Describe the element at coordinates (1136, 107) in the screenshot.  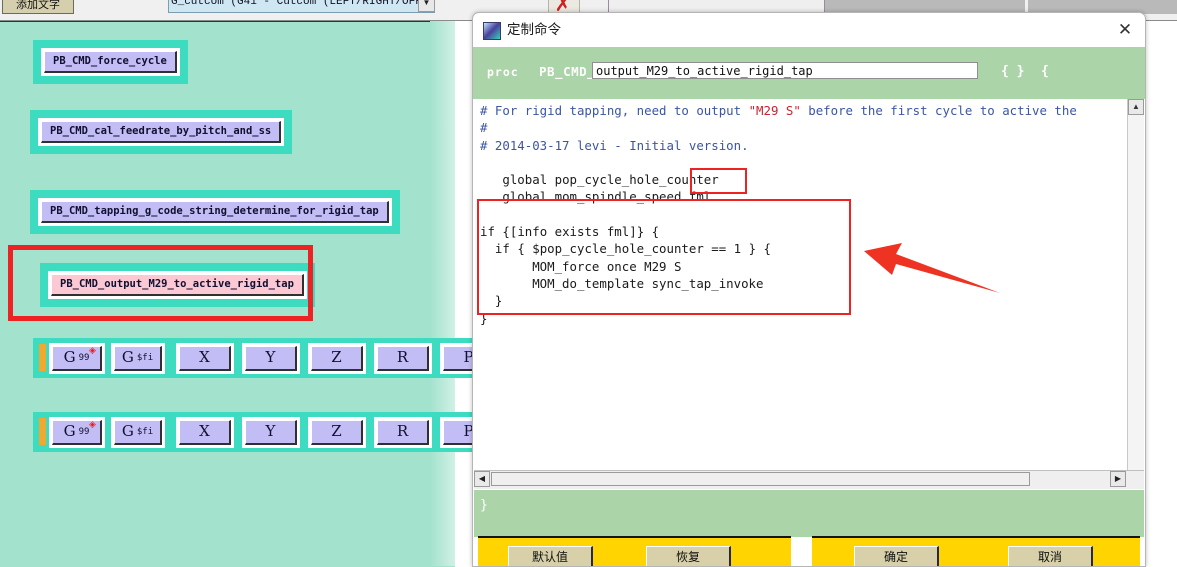
I see `triangle-up-icon: ▲` at that location.